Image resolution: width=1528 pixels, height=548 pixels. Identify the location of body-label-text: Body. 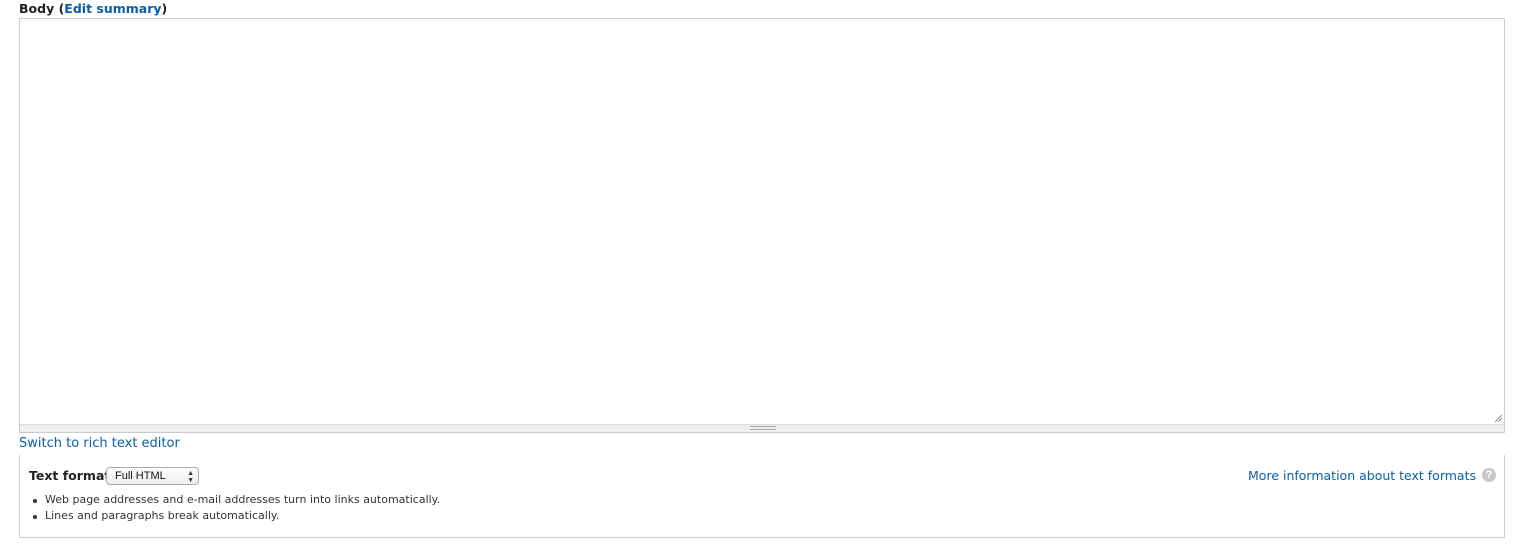
(37, 8).